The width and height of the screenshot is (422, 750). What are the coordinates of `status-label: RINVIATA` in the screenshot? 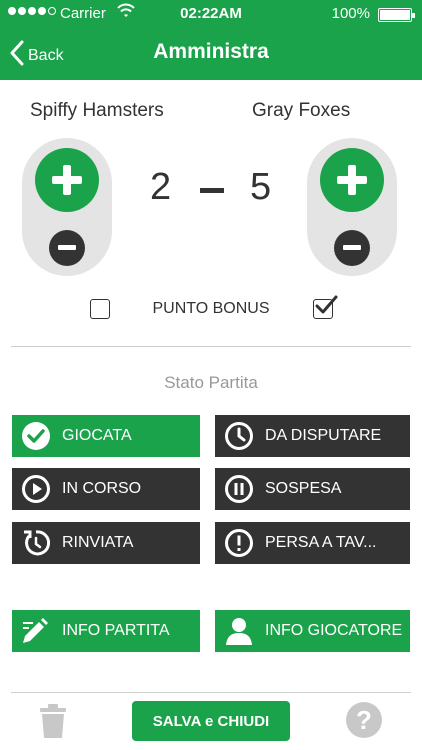 It's located at (98, 542).